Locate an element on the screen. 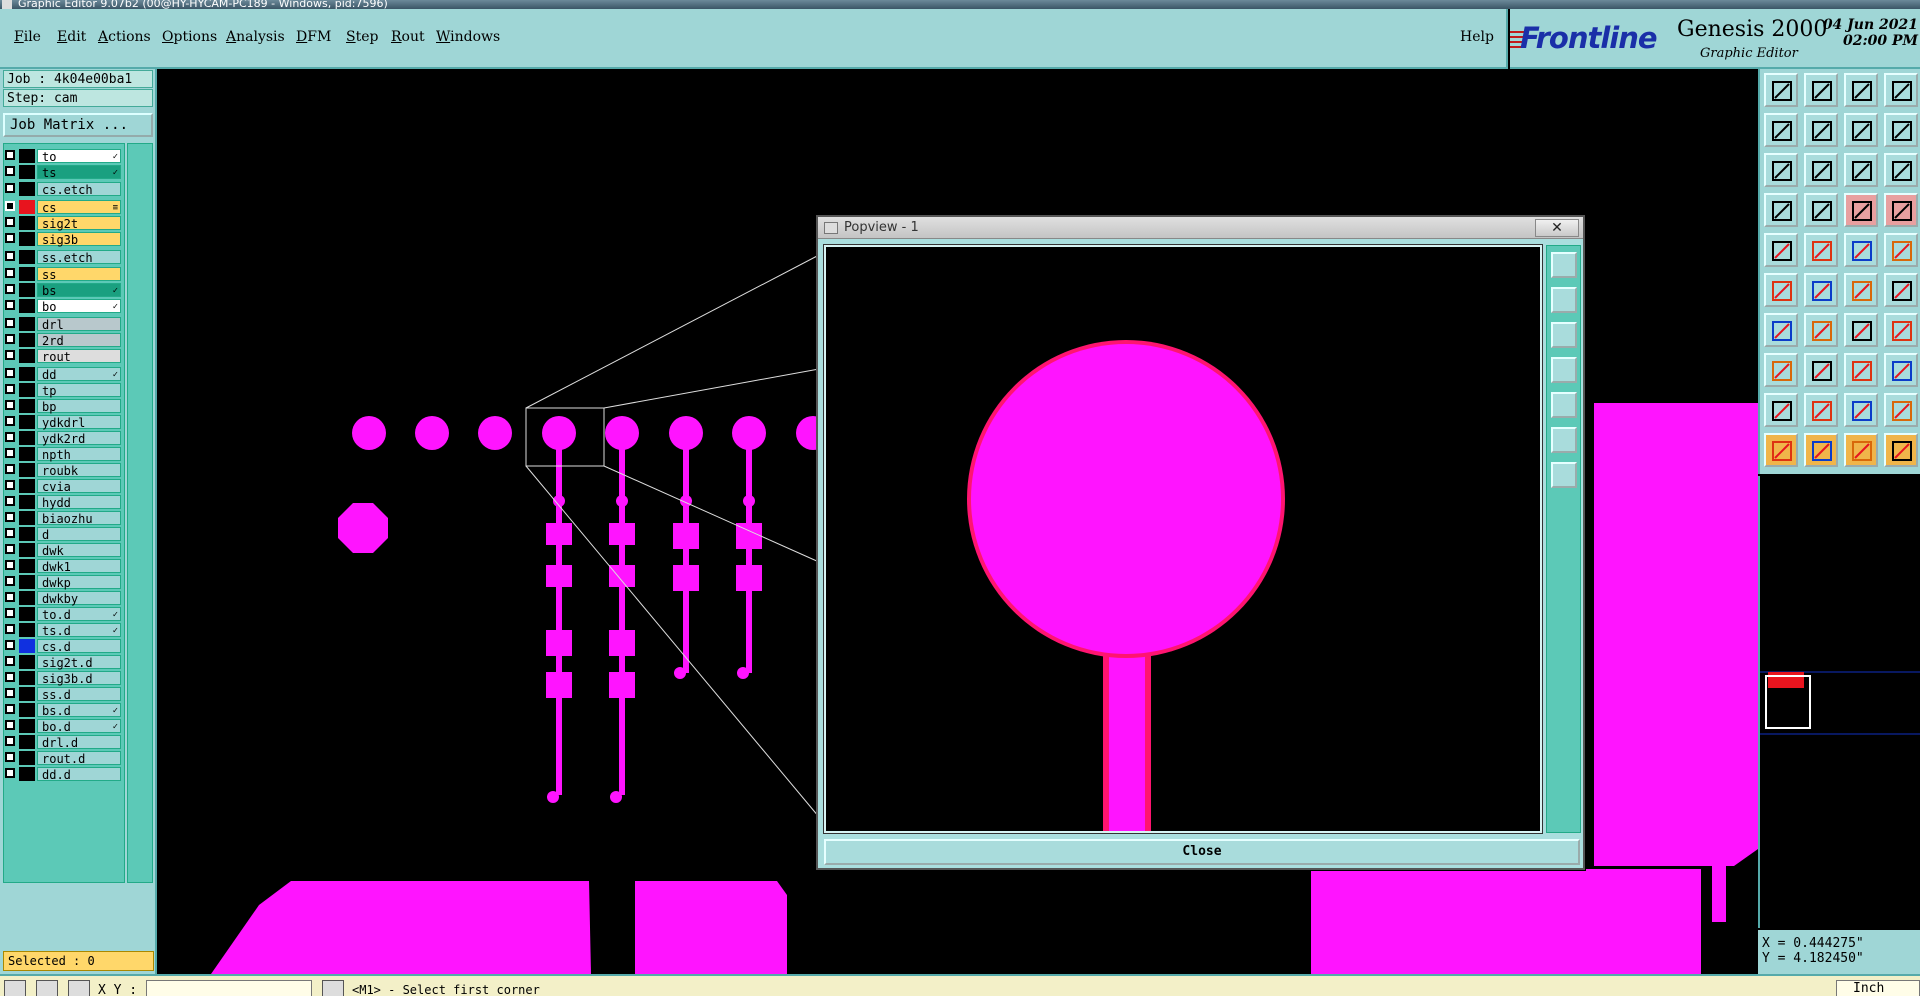 Image resolution: width=1920 pixels, height=996 pixels. layer-name: biaozhu is located at coordinates (79, 518).